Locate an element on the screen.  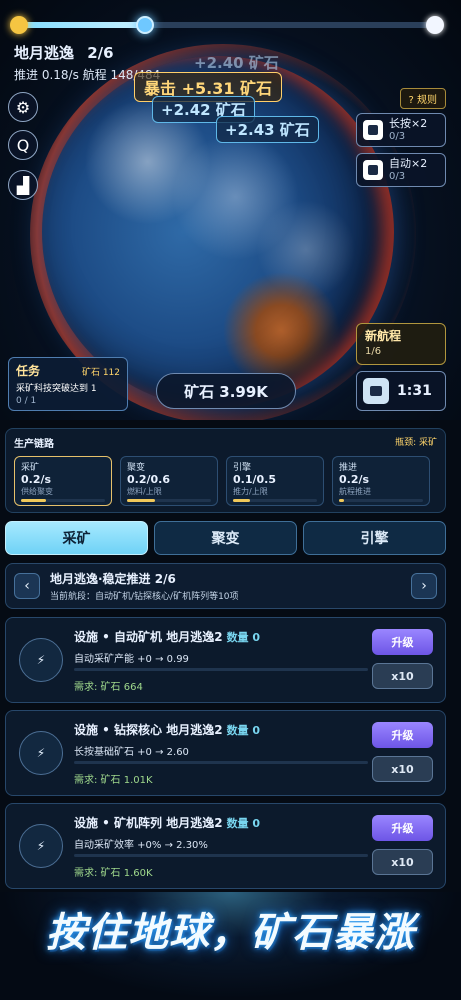
stage-name: 地月逃逸 is located at coordinates (44, 53).